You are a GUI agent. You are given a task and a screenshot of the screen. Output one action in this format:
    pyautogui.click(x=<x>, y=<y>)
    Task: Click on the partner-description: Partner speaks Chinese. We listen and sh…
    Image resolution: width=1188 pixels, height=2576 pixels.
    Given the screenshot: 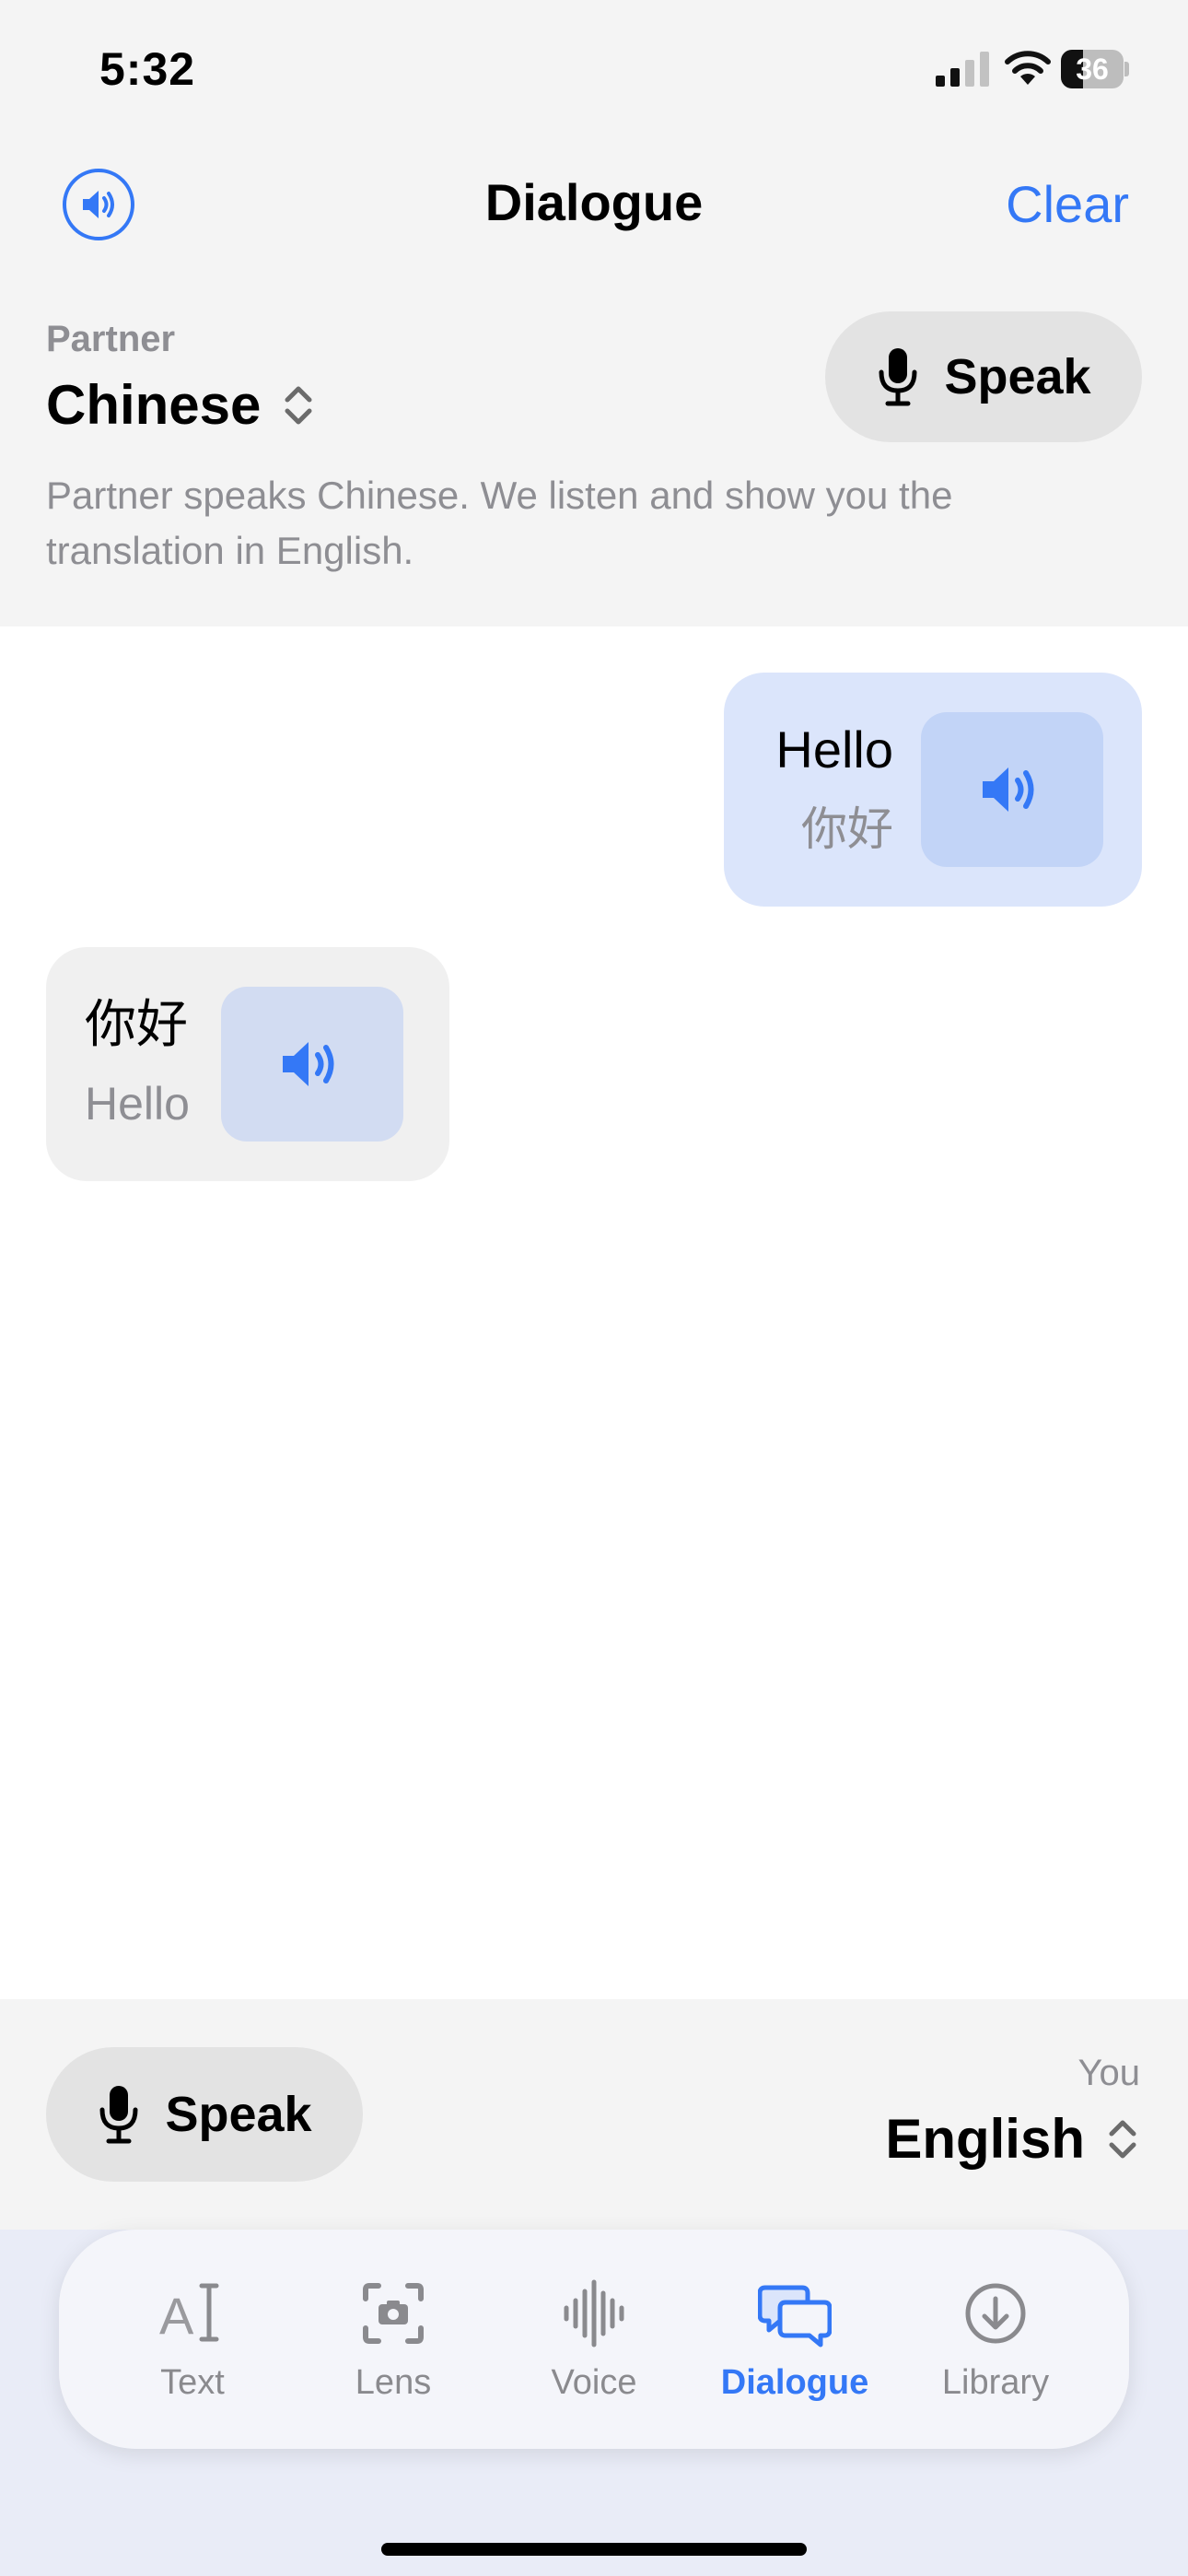 What is the action you would take?
    pyautogui.click(x=499, y=523)
    